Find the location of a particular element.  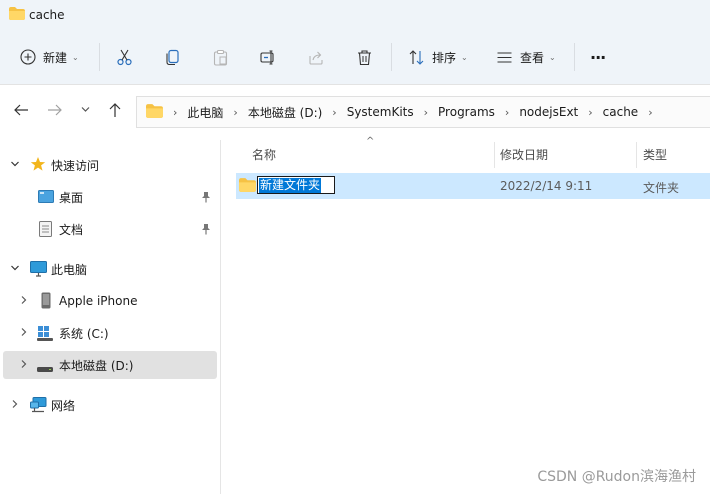

sidebar-item-label: 桌面 is located at coordinates (71, 197).